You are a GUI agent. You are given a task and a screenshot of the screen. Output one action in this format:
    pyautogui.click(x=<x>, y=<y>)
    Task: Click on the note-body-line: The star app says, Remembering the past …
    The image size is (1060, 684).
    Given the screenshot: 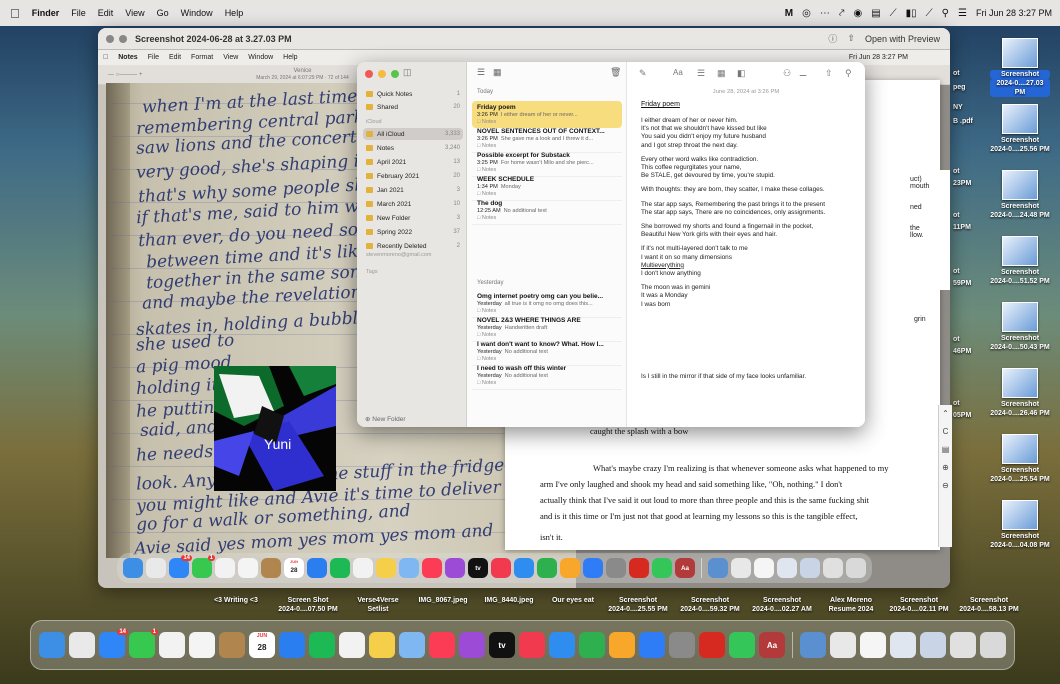 What is the action you would take?
    pyautogui.click(x=733, y=204)
    